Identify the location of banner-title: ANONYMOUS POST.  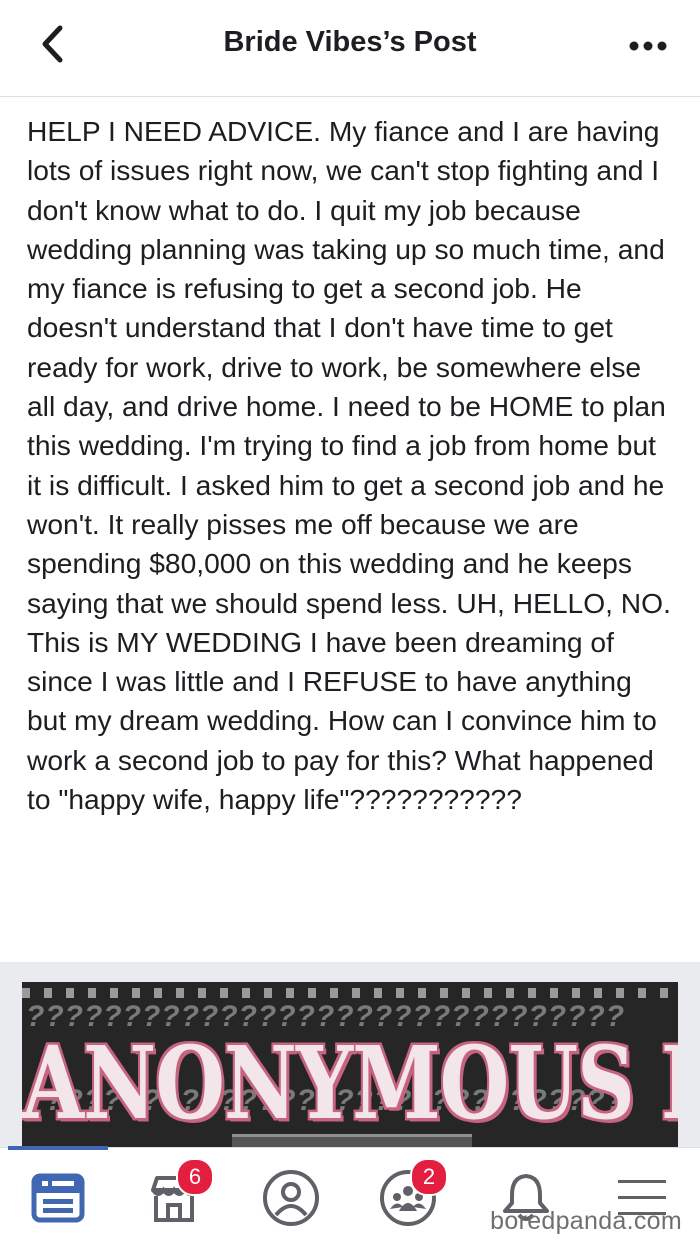
(350, 1083).